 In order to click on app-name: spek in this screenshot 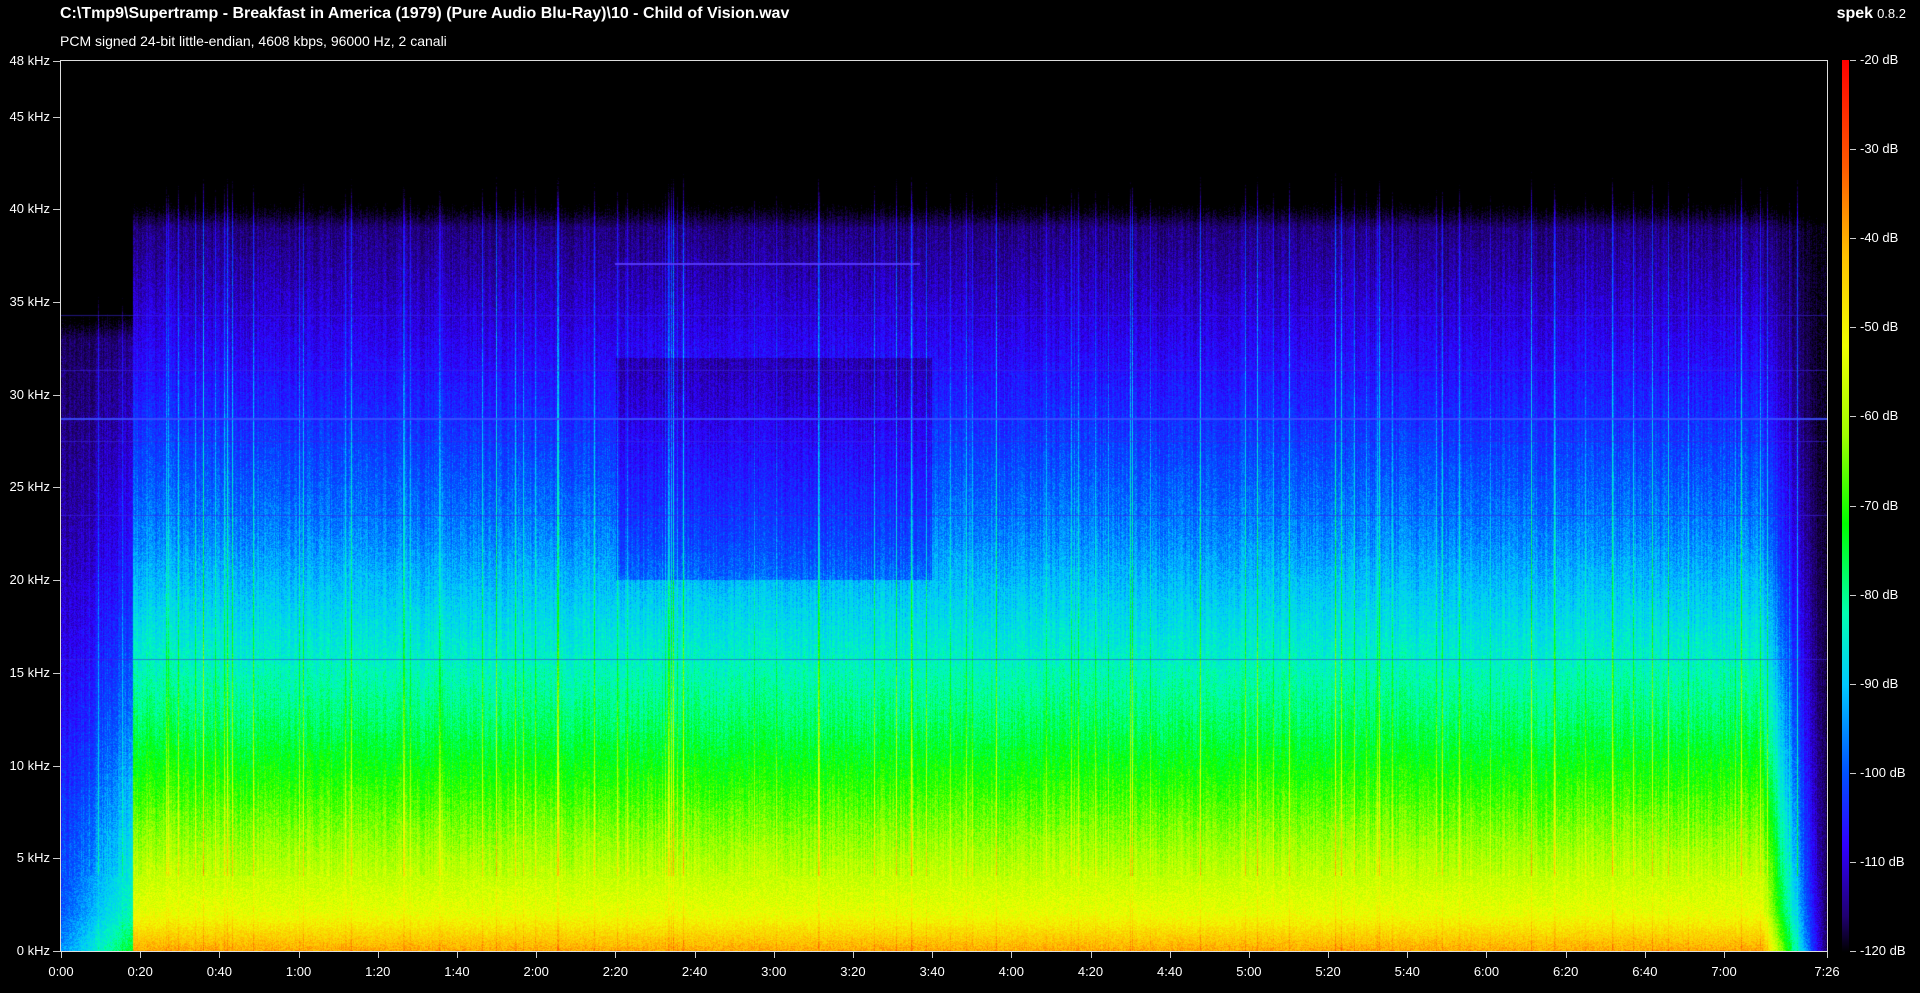, I will do `click(1855, 13)`.